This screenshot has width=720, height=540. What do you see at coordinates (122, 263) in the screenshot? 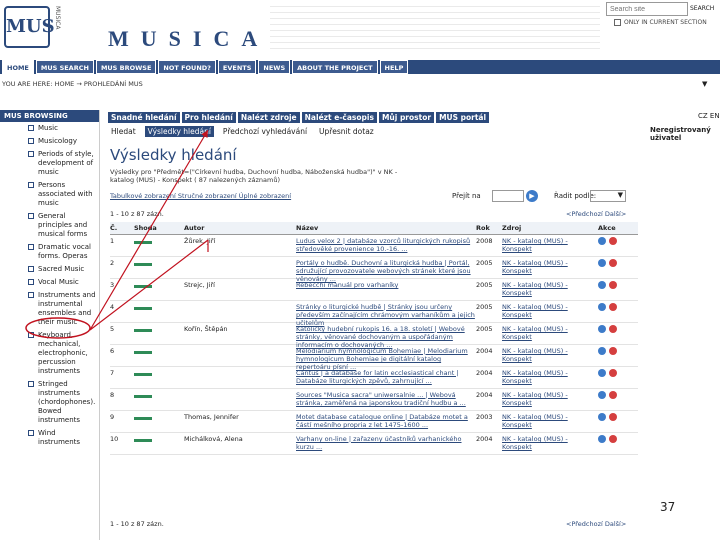
I see `row-number: 2` at bounding box center [122, 263].